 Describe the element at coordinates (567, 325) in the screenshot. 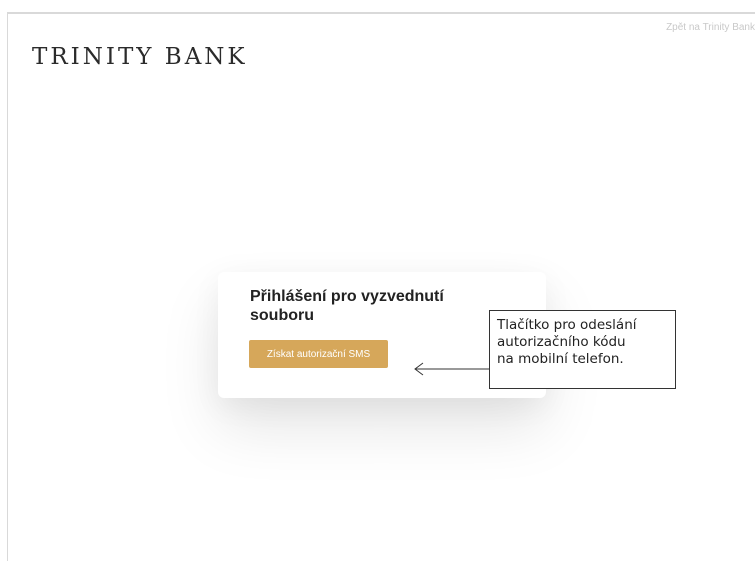

I see `annotation-line-1: Tlačítko pro odeslání` at that location.